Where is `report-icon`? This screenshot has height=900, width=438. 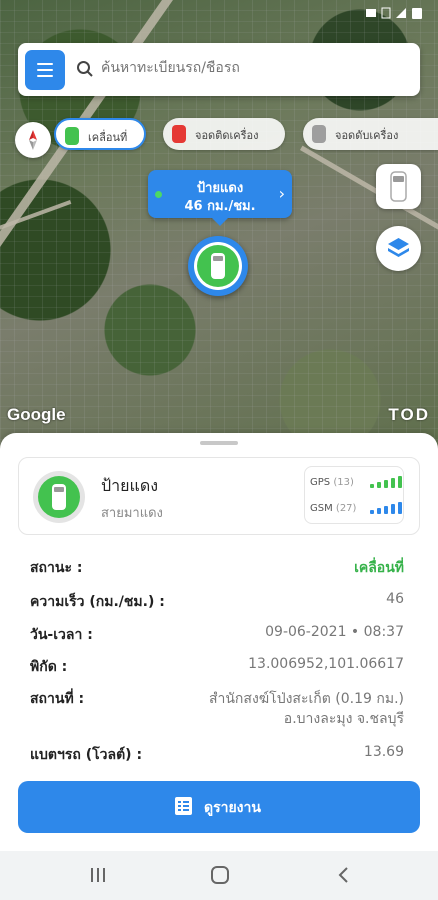 report-icon is located at coordinates (183, 806).